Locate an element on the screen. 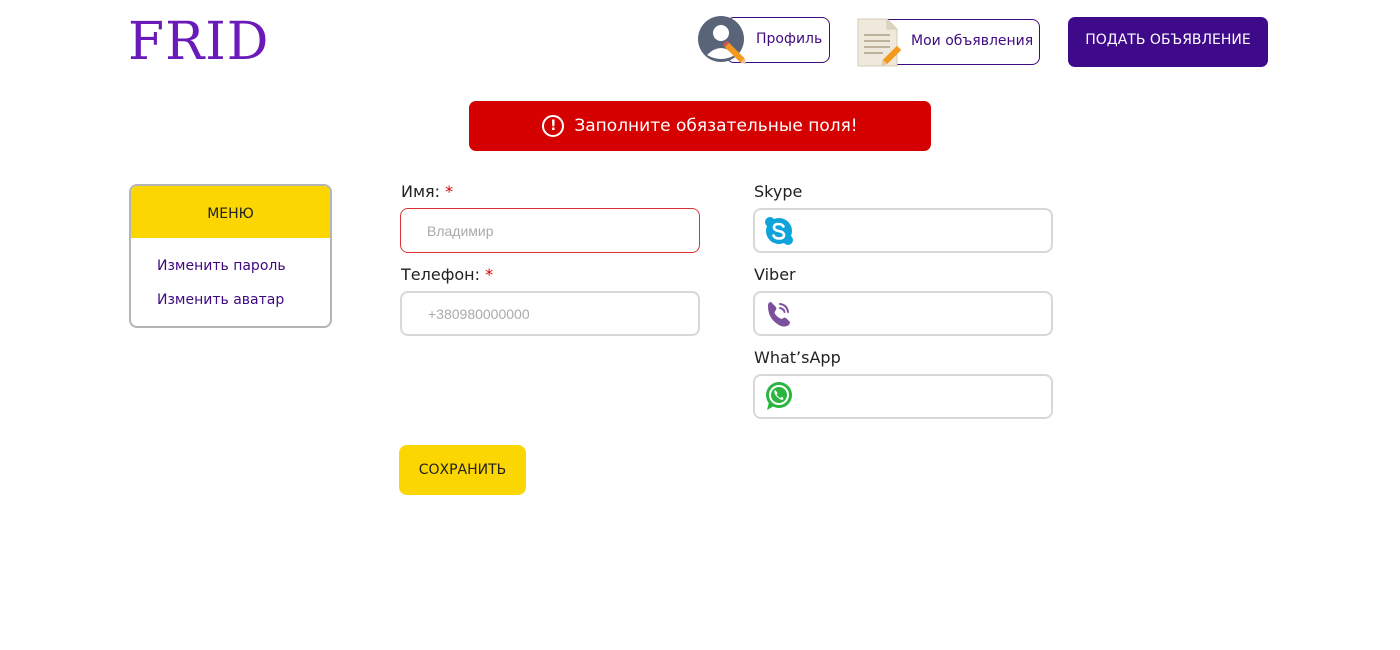  viber-icon is located at coordinates (779, 314).